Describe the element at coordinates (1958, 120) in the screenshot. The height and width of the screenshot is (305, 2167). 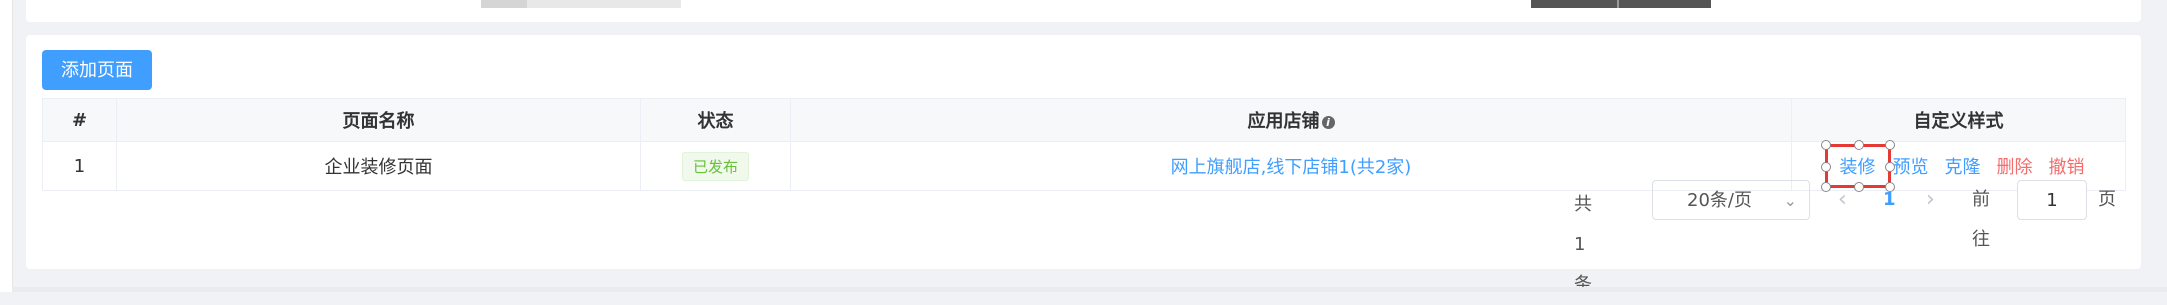
I see `column-header-custom-style: 自定义样式` at that location.